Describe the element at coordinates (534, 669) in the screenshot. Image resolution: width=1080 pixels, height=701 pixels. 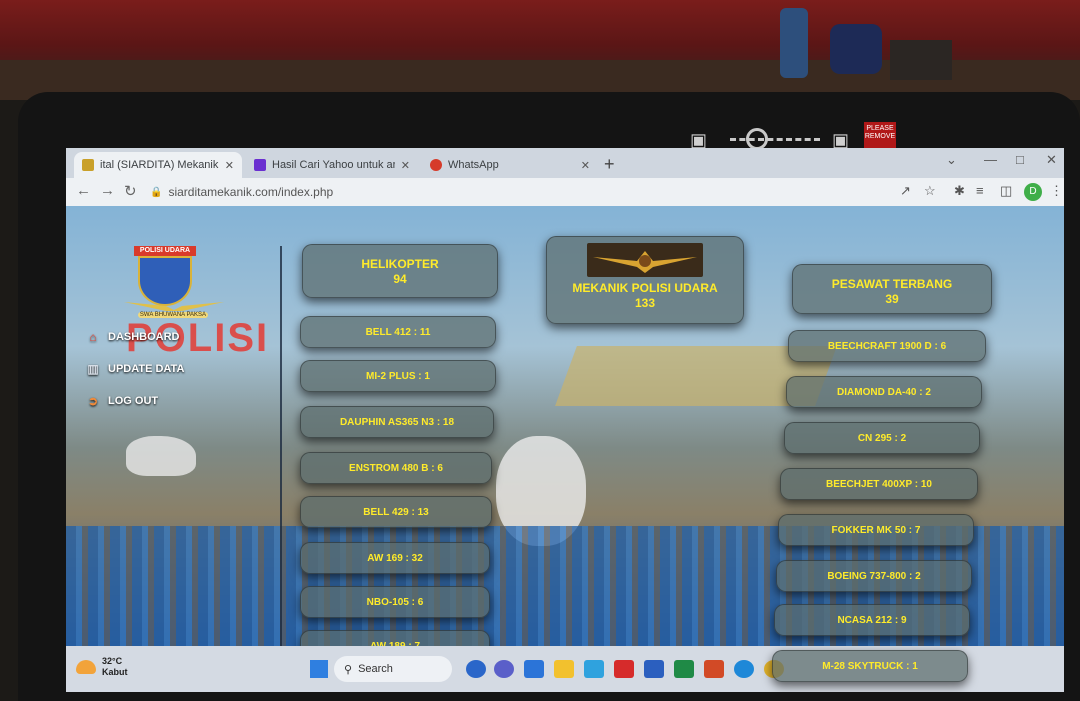
I see `mail-icon` at that location.